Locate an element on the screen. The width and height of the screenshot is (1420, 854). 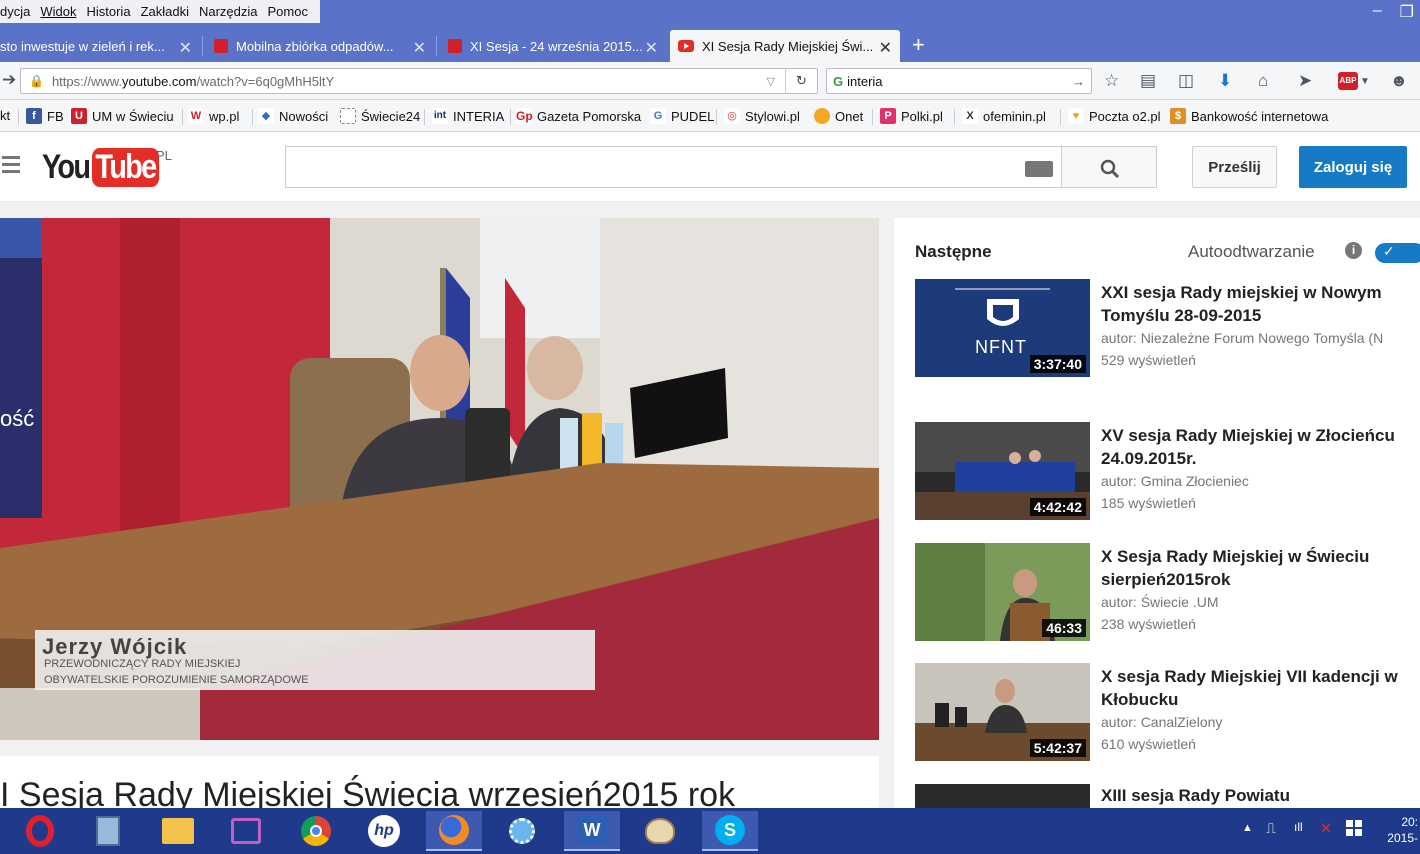
video-views: 610 wyświetleń is located at coordinates (1148, 744).